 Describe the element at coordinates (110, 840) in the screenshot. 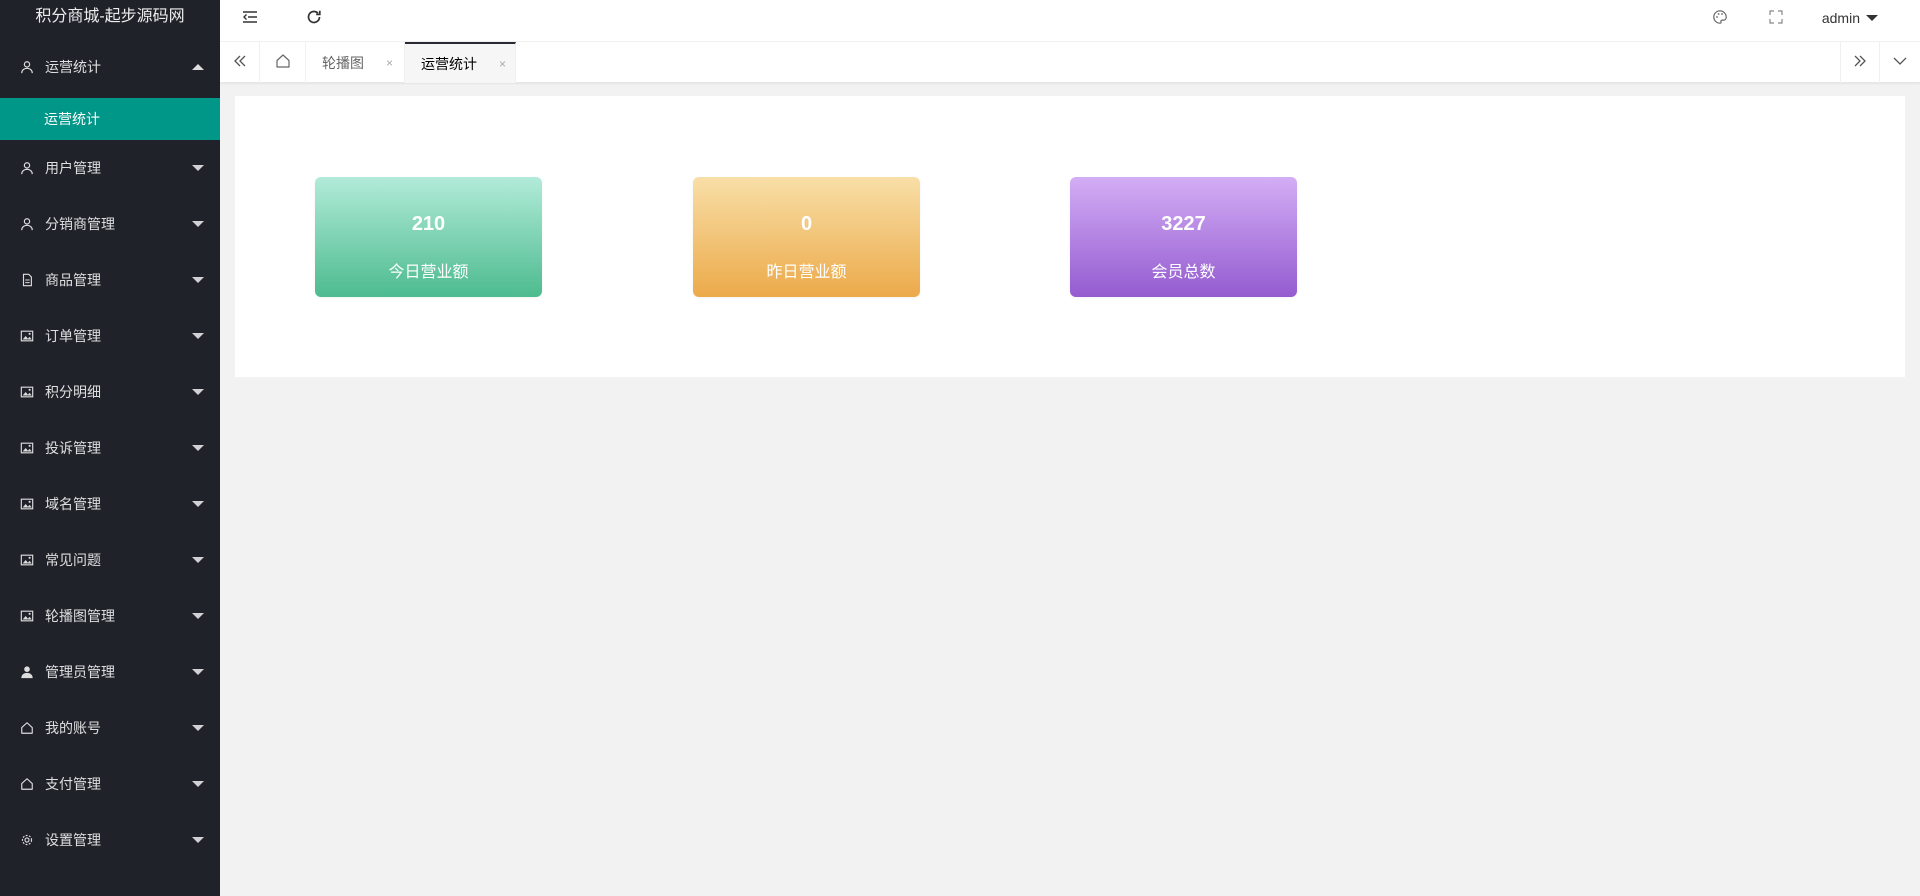

I see `sidebar-item-settings-management: 设置管理` at that location.